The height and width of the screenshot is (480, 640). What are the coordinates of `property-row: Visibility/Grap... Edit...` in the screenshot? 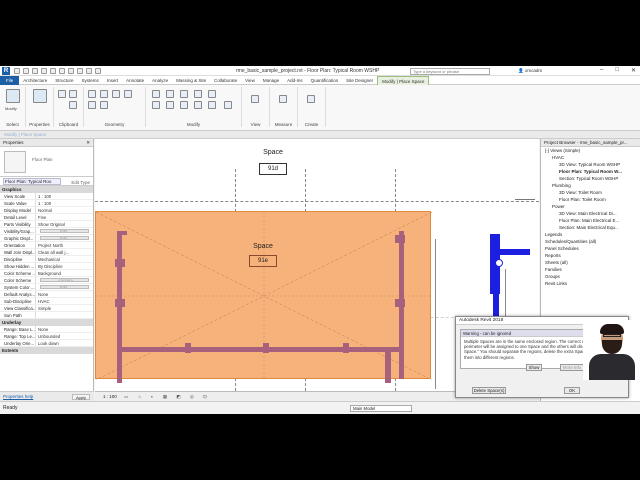 It's located at (46, 231).